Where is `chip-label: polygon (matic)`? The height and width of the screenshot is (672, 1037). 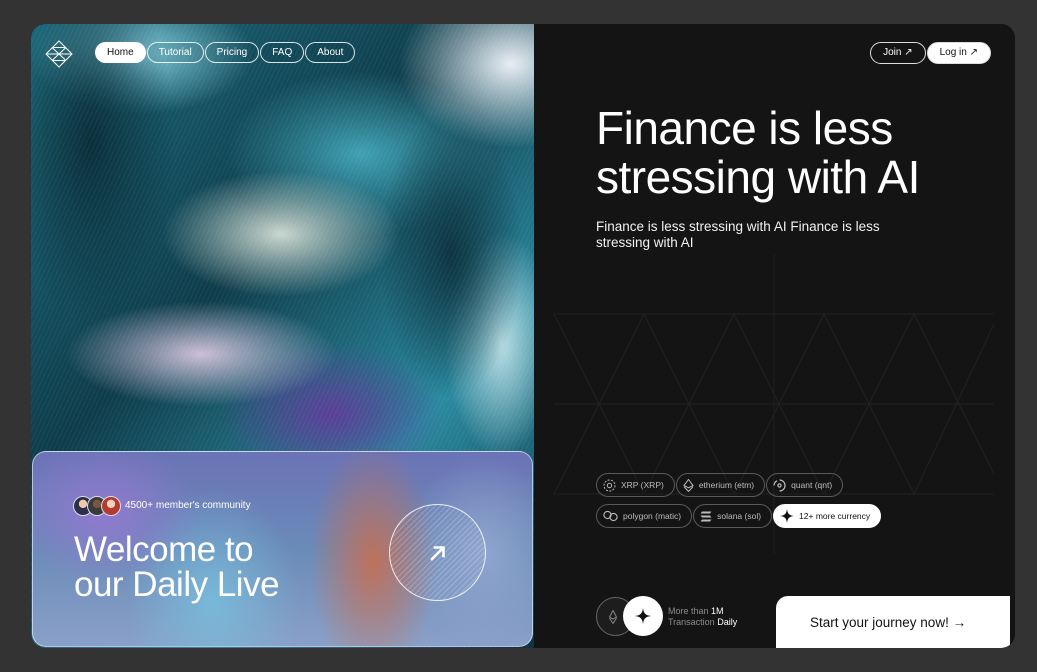
chip-label: polygon (matic) is located at coordinates (652, 516).